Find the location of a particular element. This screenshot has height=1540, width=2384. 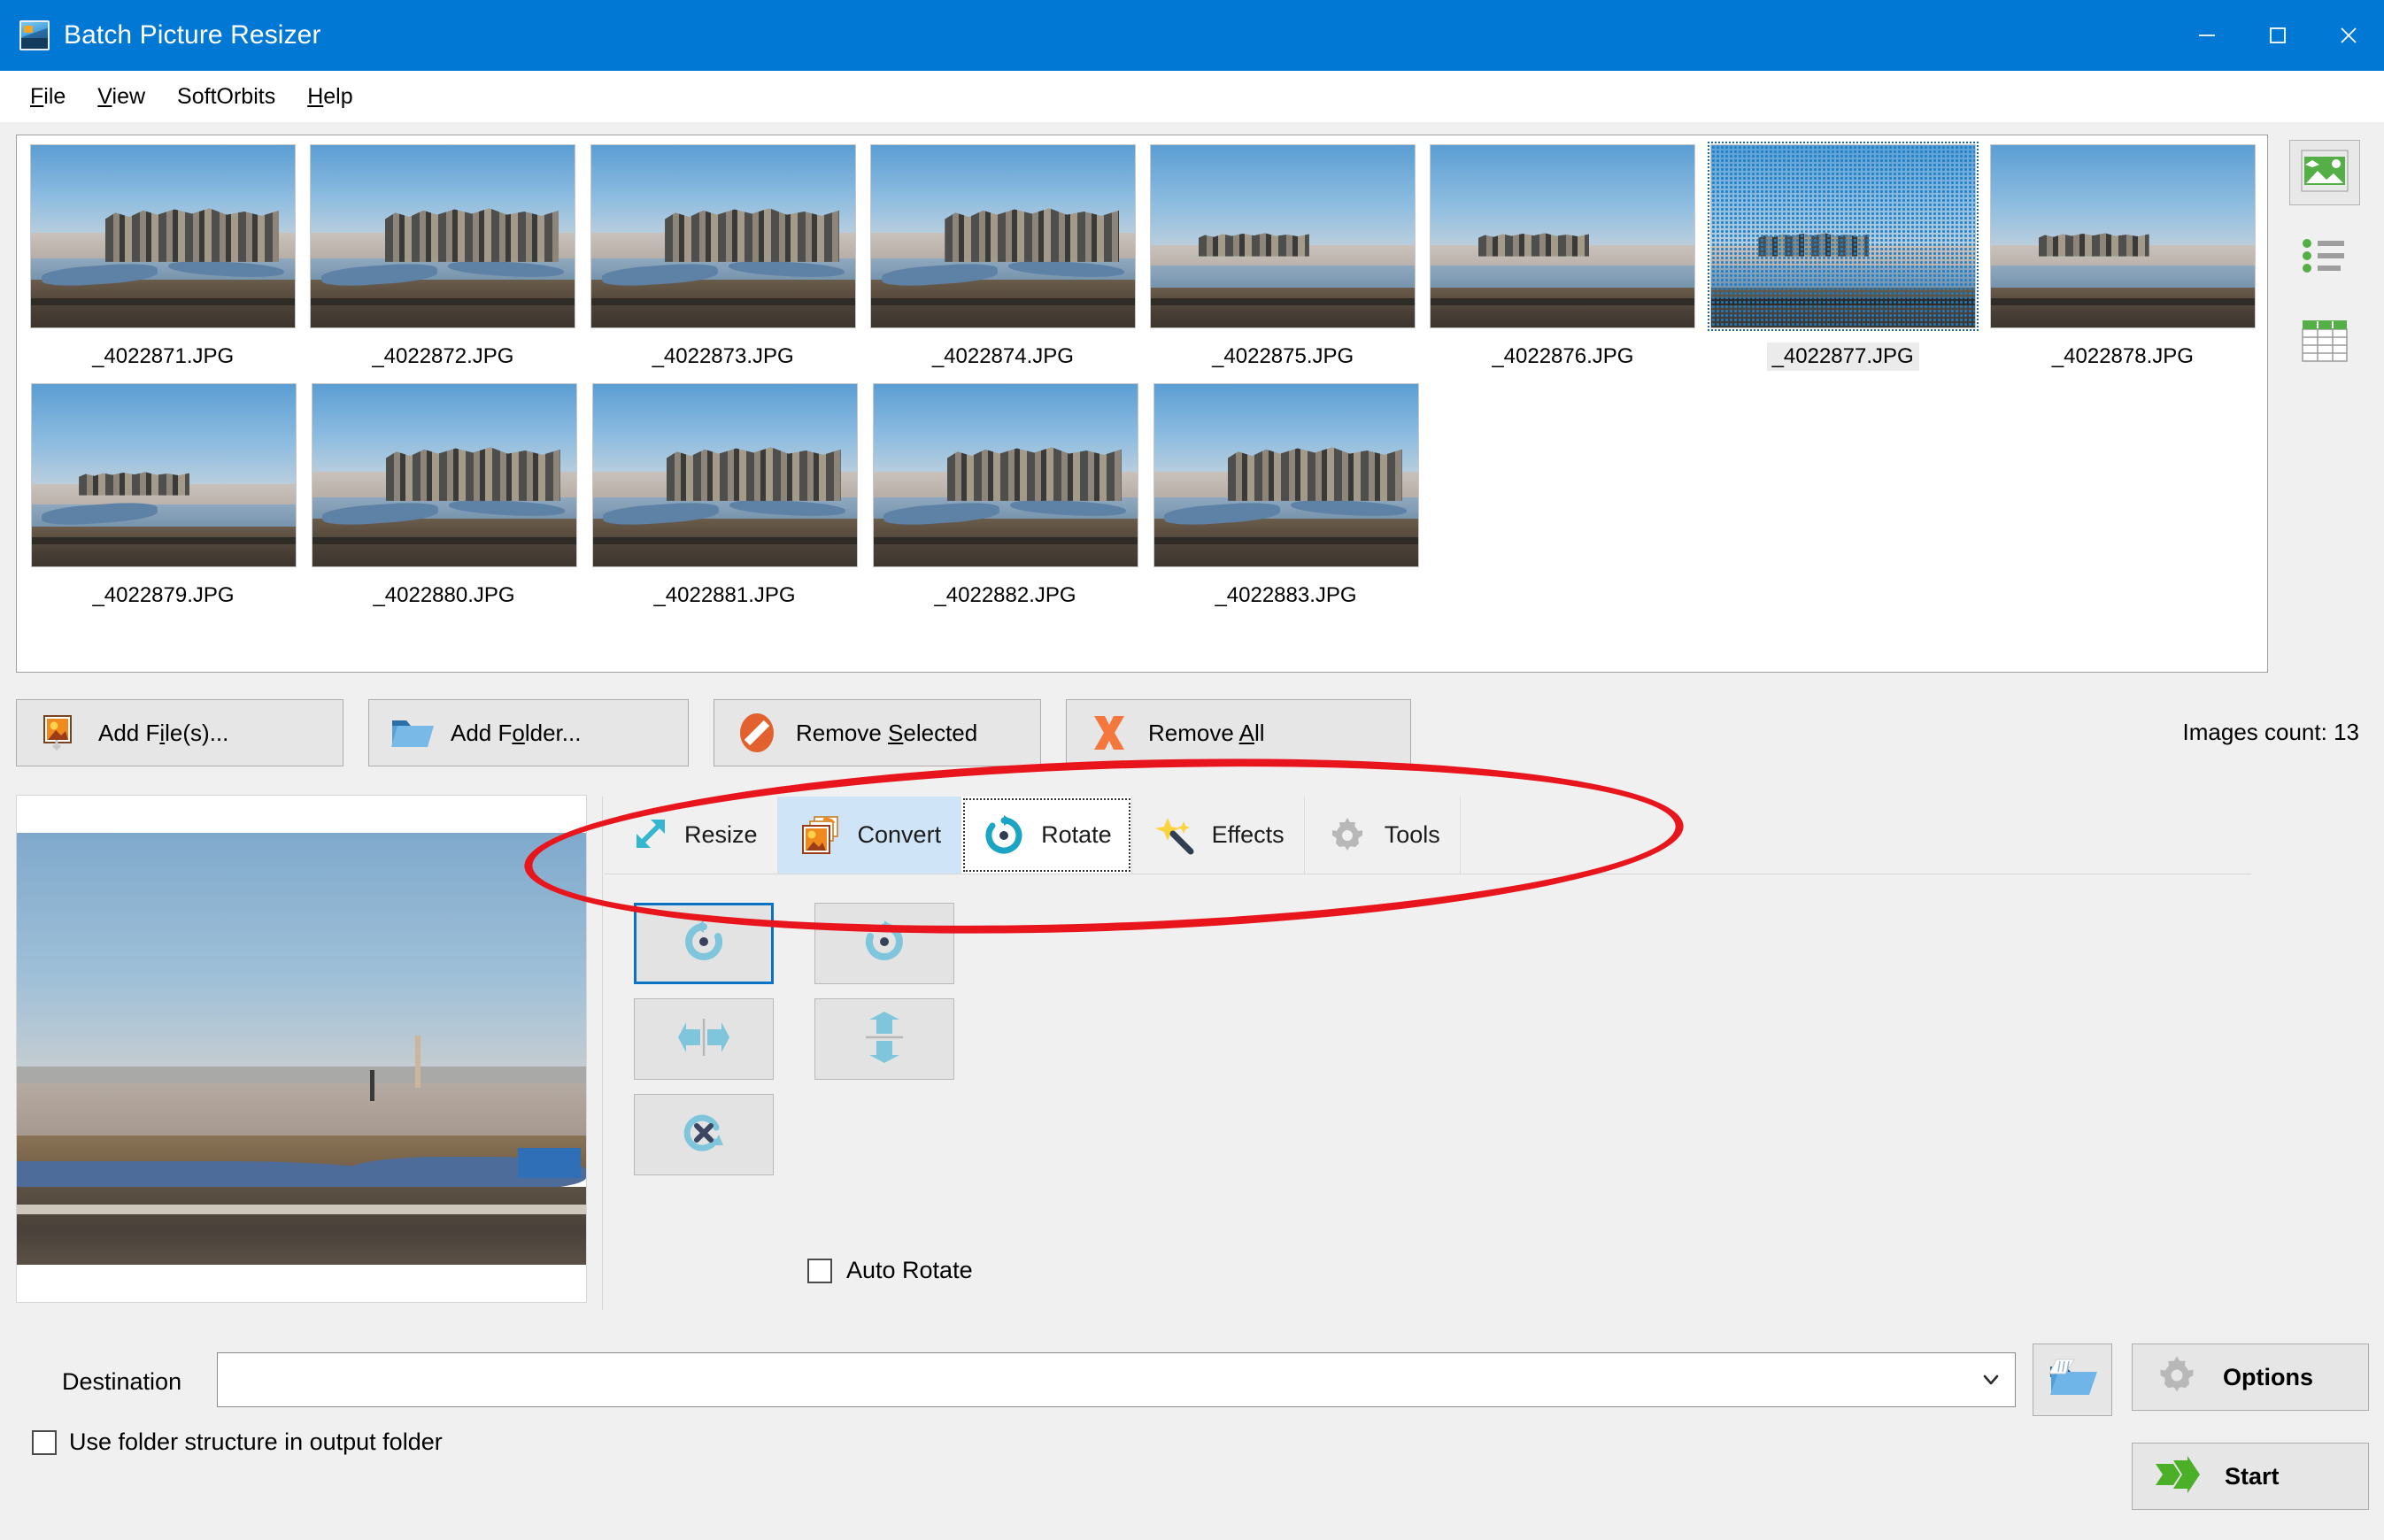

list-item: _4022871.JPG is located at coordinates (162, 258).